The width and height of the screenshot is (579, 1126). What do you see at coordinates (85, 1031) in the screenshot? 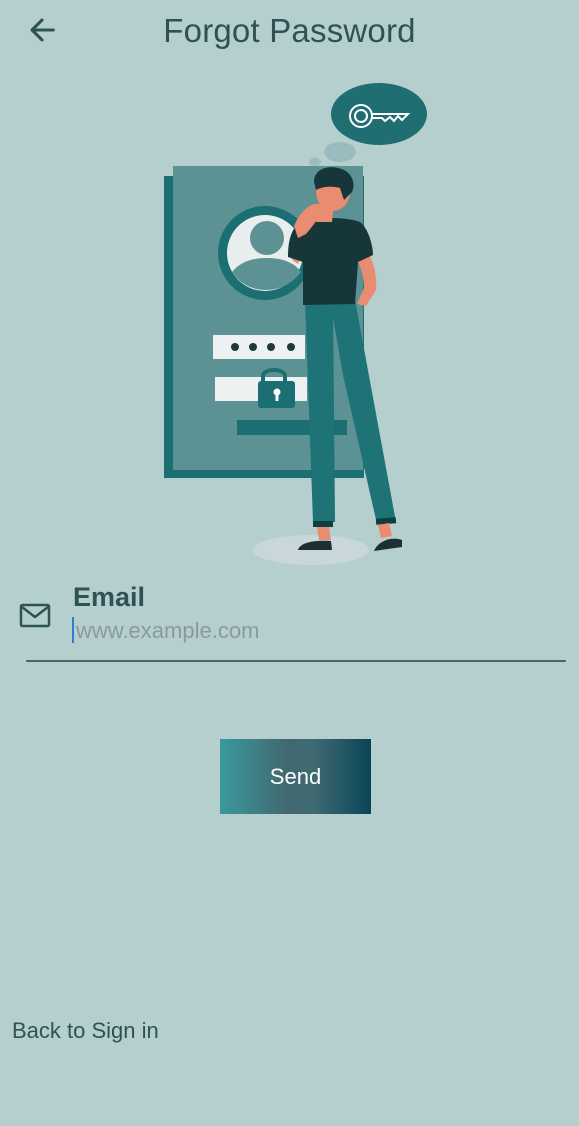
I see `back-to-sign-in-link: Back to Sign in` at bounding box center [85, 1031].